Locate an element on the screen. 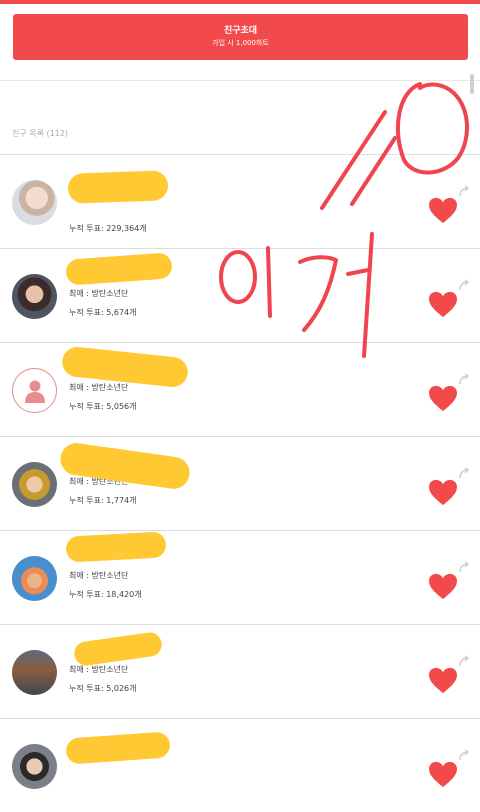 This screenshot has width=480, height=812. person-placeholder-icon is located at coordinates (34, 391).